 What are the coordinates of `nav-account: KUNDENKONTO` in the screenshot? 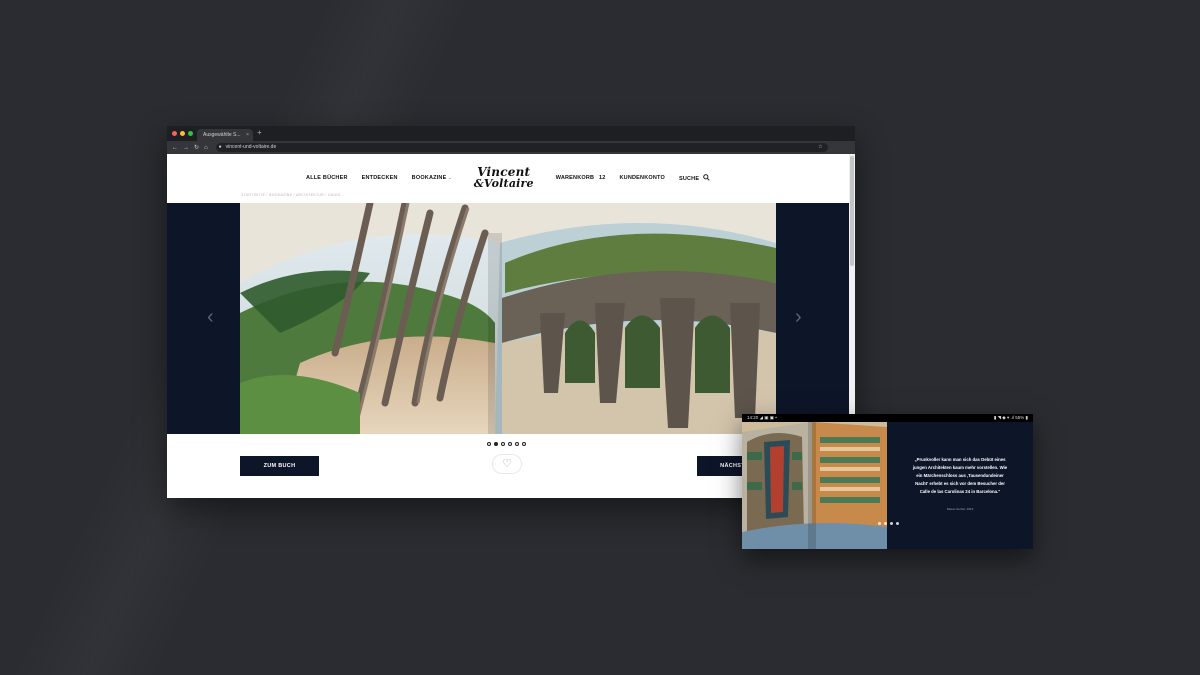 It's located at (642, 178).